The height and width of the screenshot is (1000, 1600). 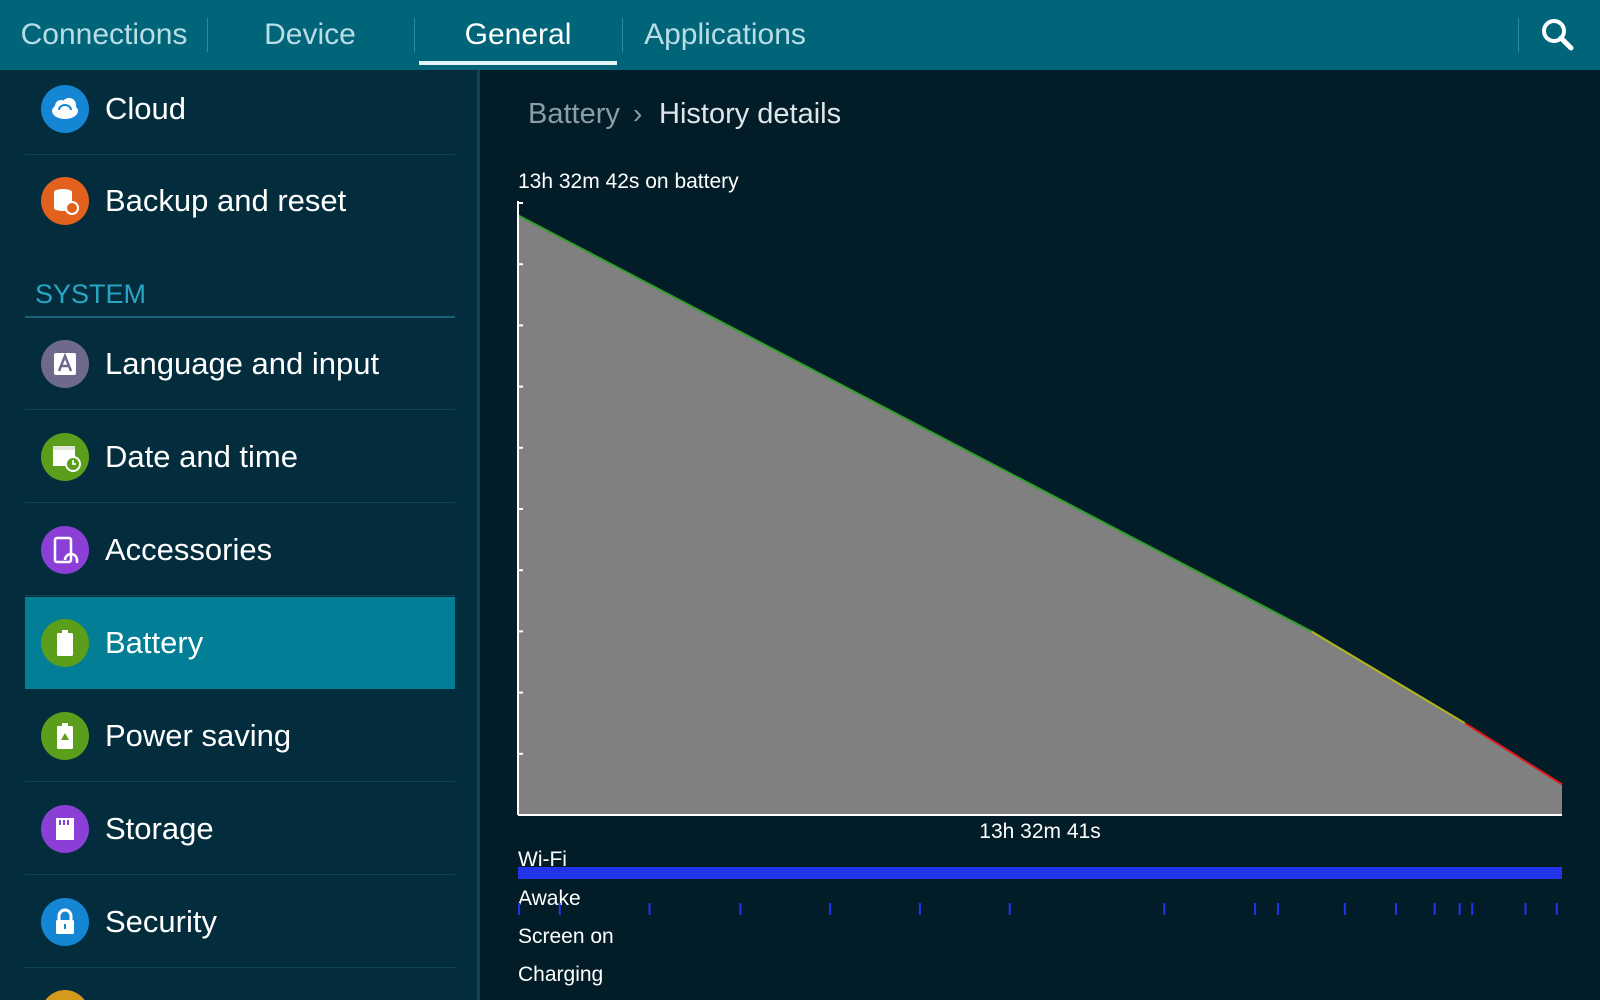 What do you see at coordinates (198, 735) in the screenshot?
I see `sidebar-item-label: Power saving` at bounding box center [198, 735].